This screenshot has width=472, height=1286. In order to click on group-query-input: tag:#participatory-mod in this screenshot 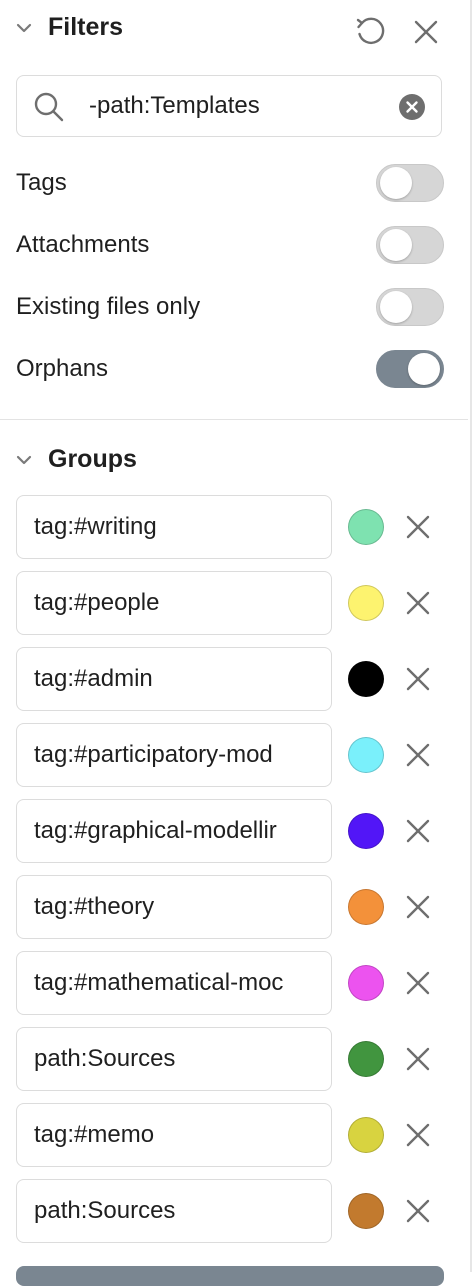, I will do `click(174, 755)`.